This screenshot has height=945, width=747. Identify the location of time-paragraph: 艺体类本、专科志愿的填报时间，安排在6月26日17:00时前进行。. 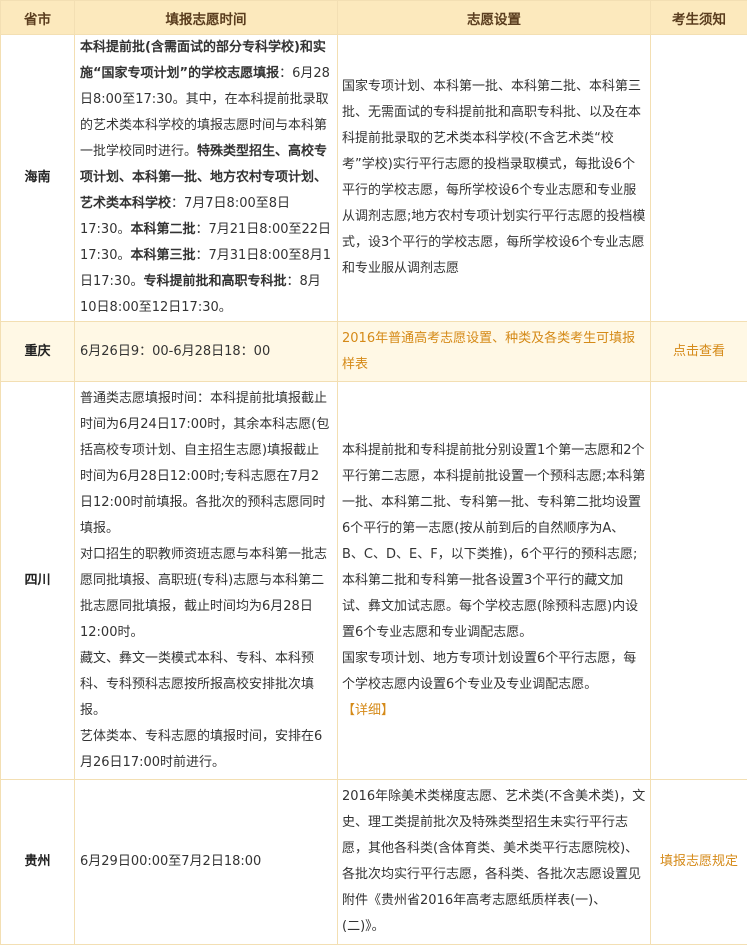
(206, 750).